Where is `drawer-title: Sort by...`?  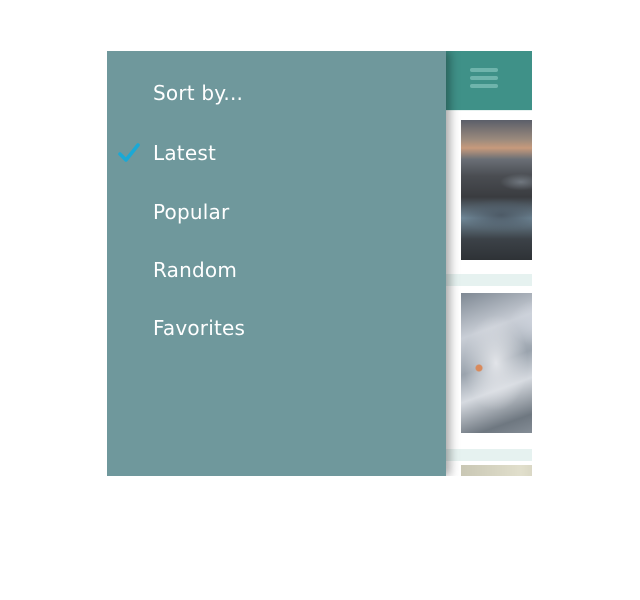 drawer-title: Sort by... is located at coordinates (198, 93).